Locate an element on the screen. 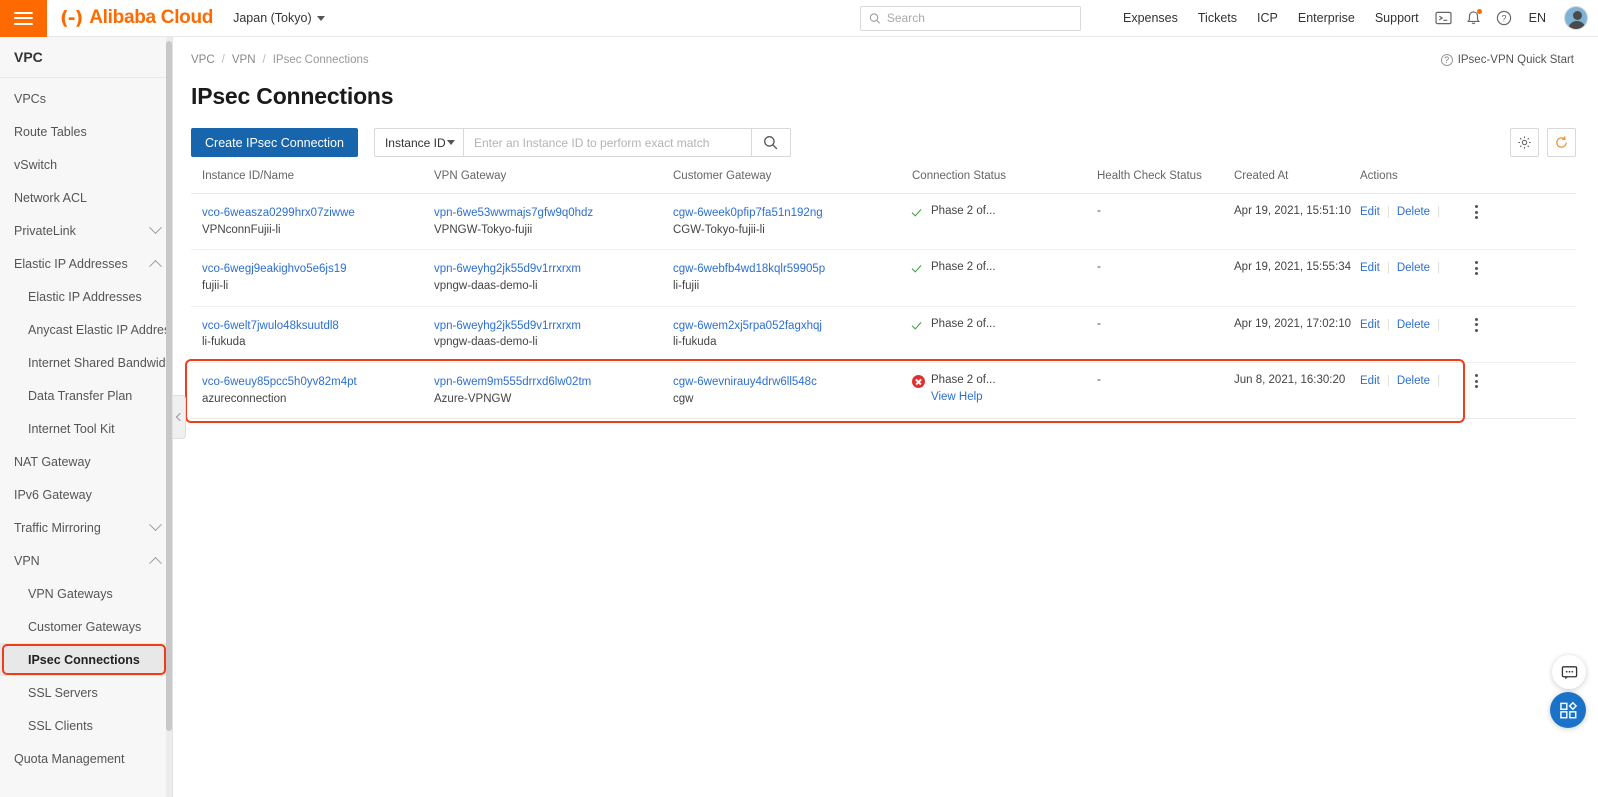  header-link-enterprise: Enterprise is located at coordinates (1326, 18).